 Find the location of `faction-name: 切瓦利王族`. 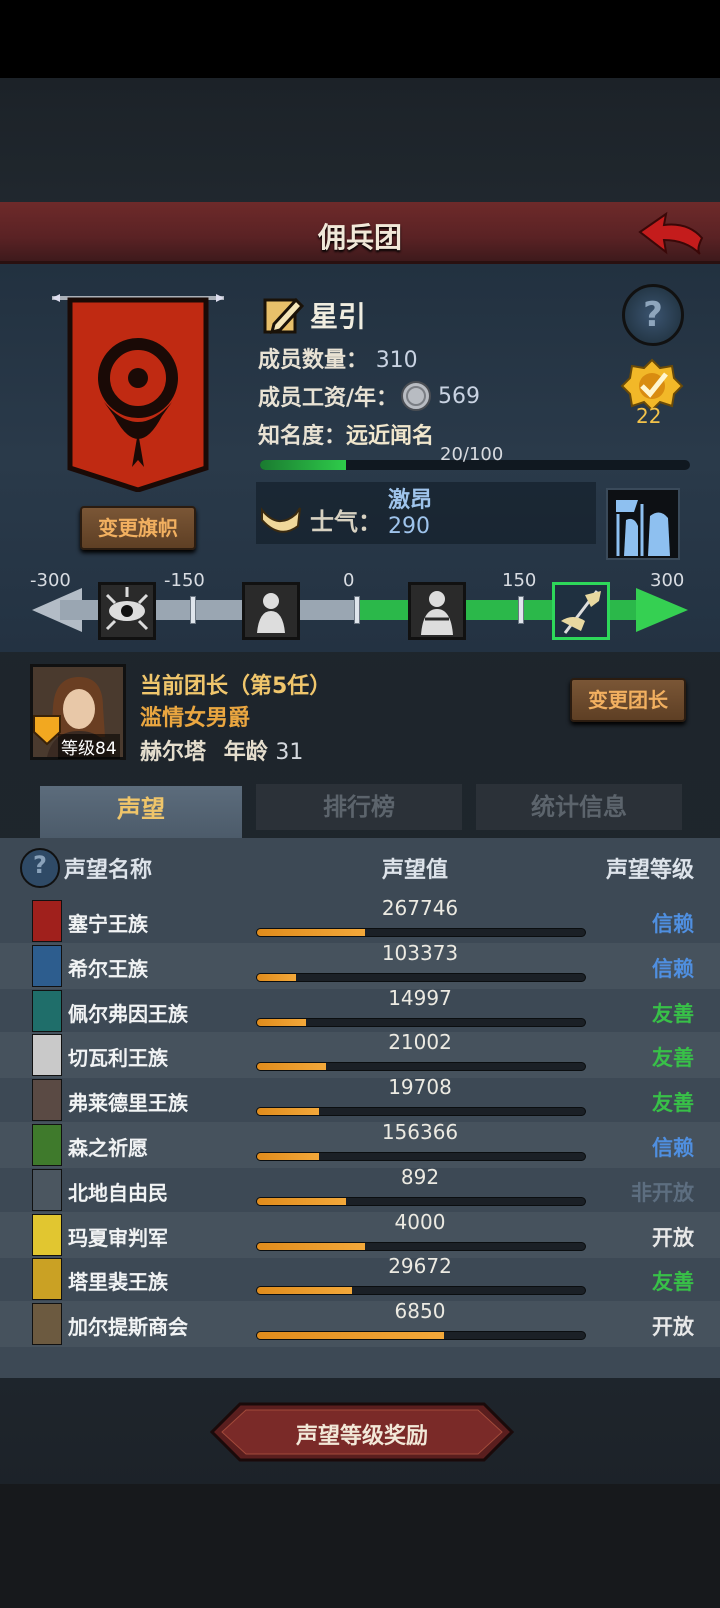

faction-name: 切瓦利王族 is located at coordinates (118, 1058).